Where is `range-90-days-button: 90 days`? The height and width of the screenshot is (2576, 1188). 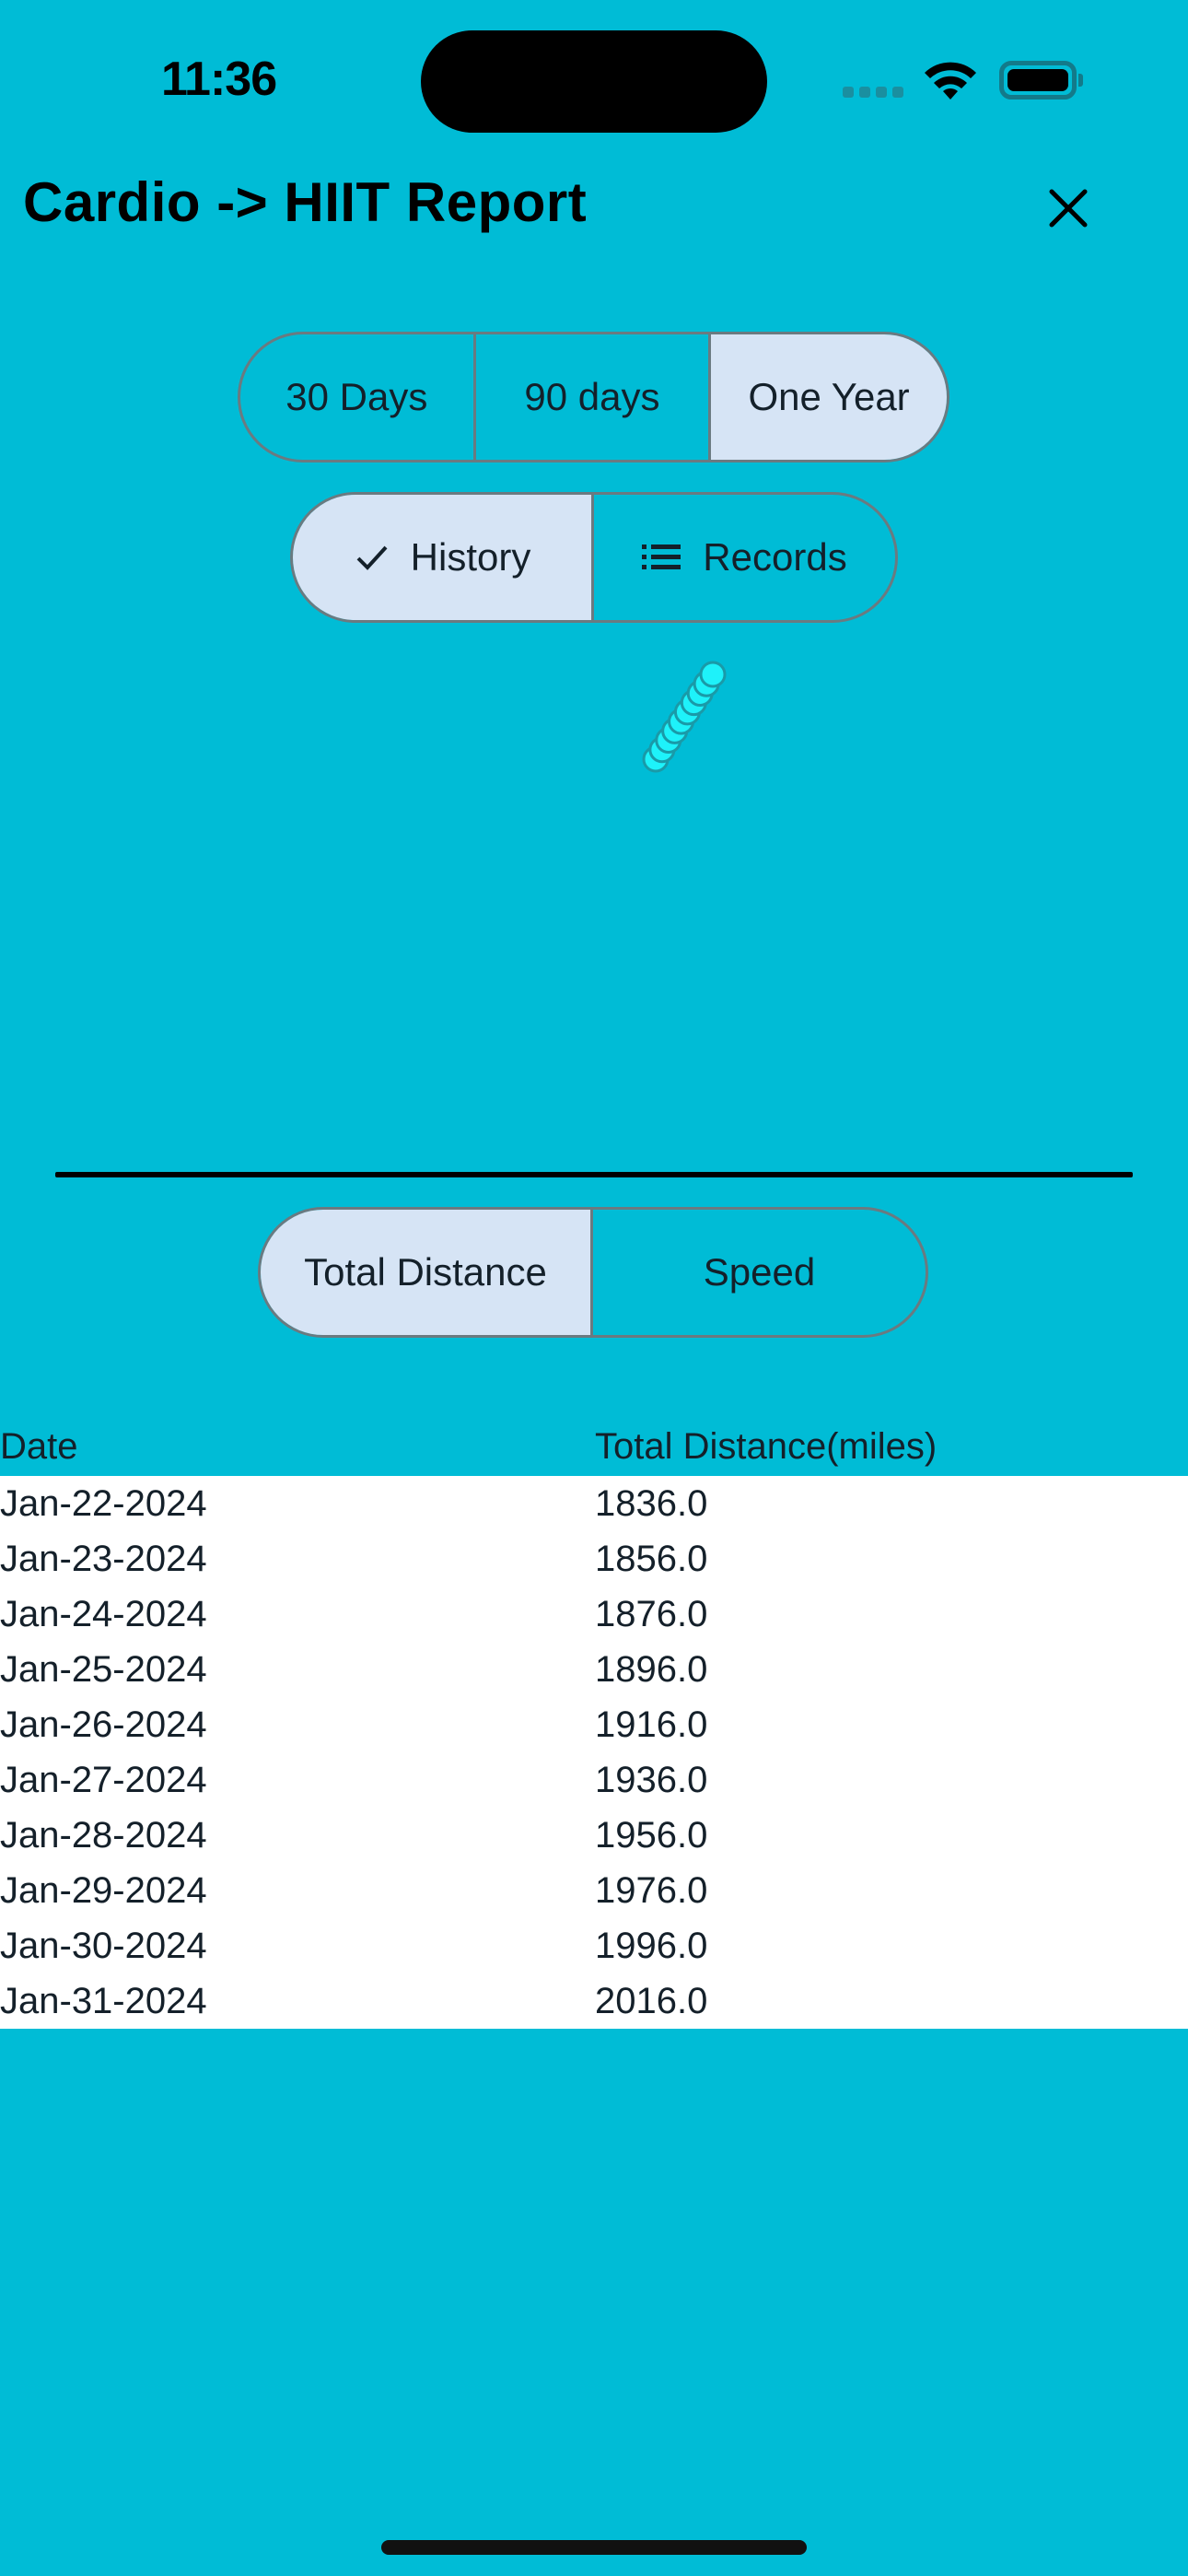
range-90-days-button: 90 days is located at coordinates (594, 397).